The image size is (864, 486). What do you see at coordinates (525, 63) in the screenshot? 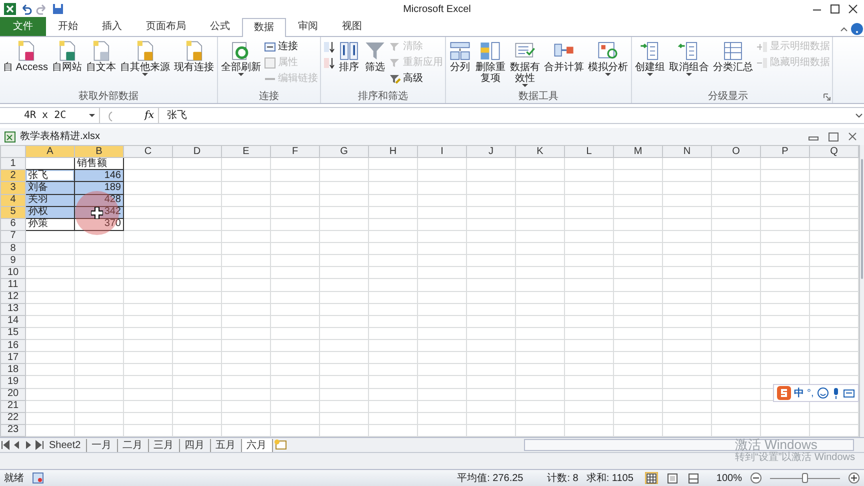
I see `ribbon-button: 数据有效性` at bounding box center [525, 63].